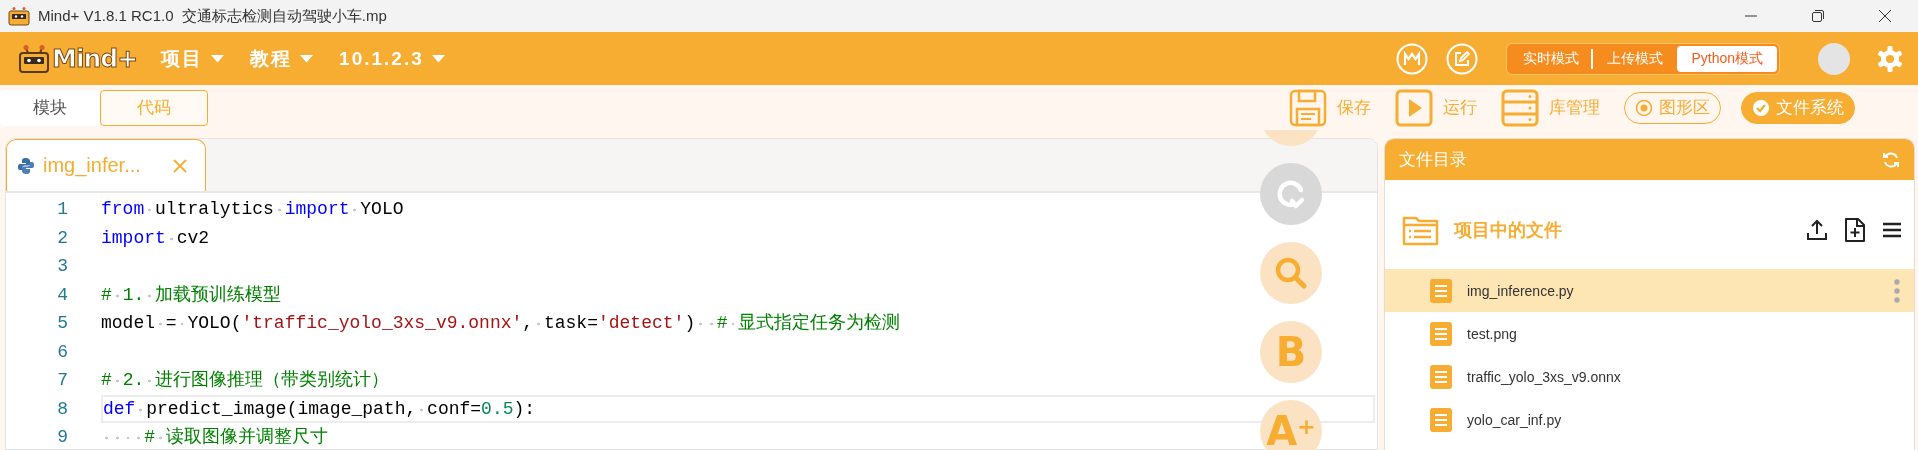  I want to click on menu-icon, so click(1892, 229).